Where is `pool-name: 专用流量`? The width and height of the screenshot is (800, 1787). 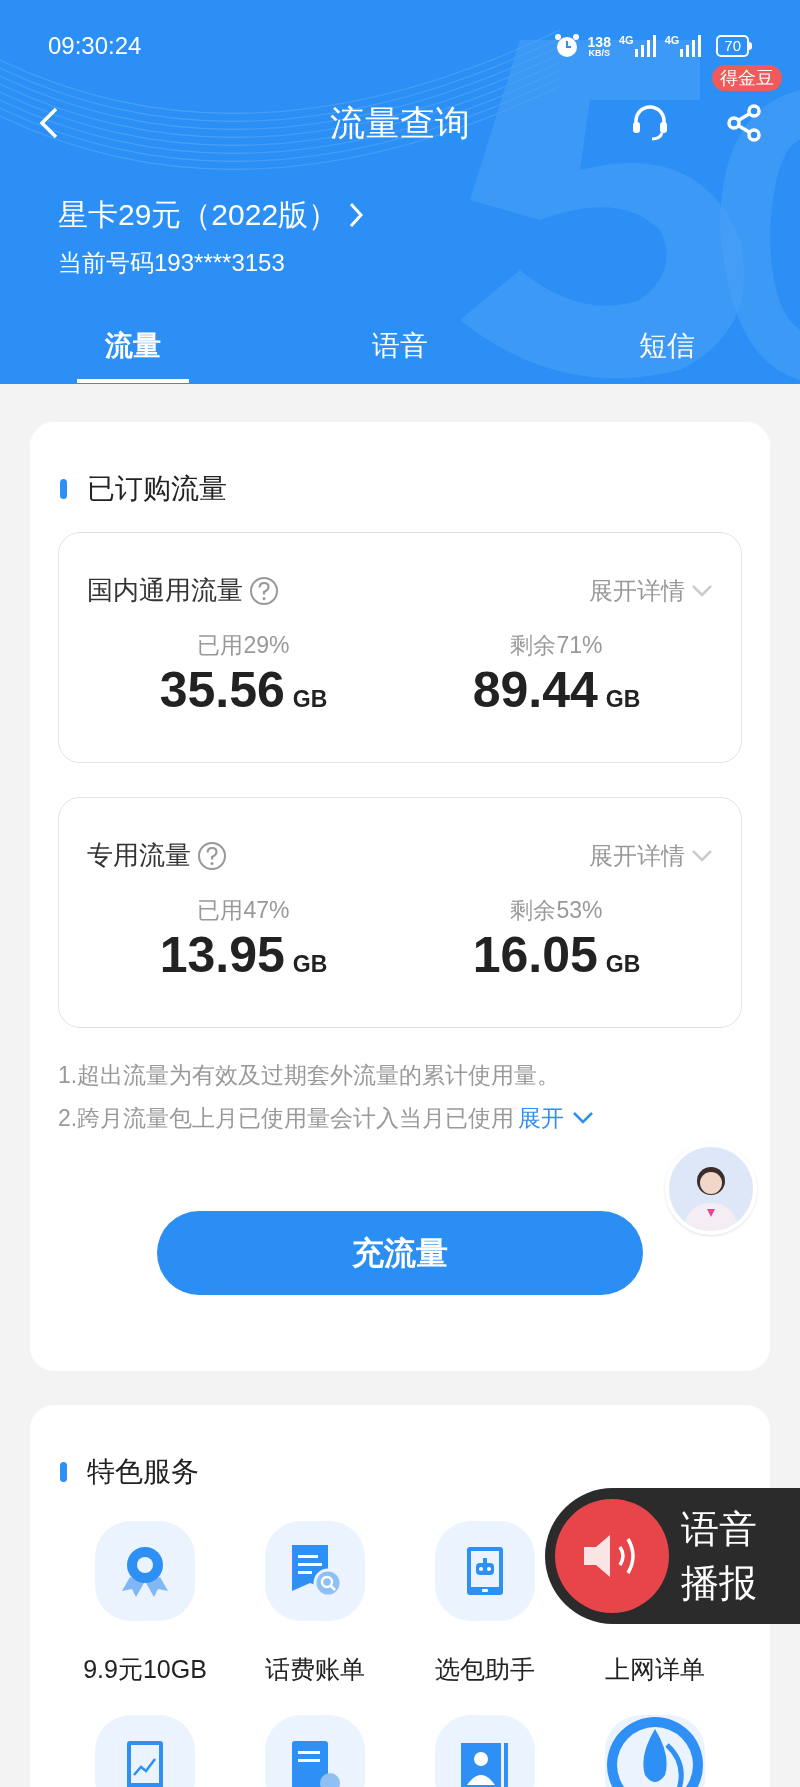 pool-name: 专用流量 is located at coordinates (139, 855).